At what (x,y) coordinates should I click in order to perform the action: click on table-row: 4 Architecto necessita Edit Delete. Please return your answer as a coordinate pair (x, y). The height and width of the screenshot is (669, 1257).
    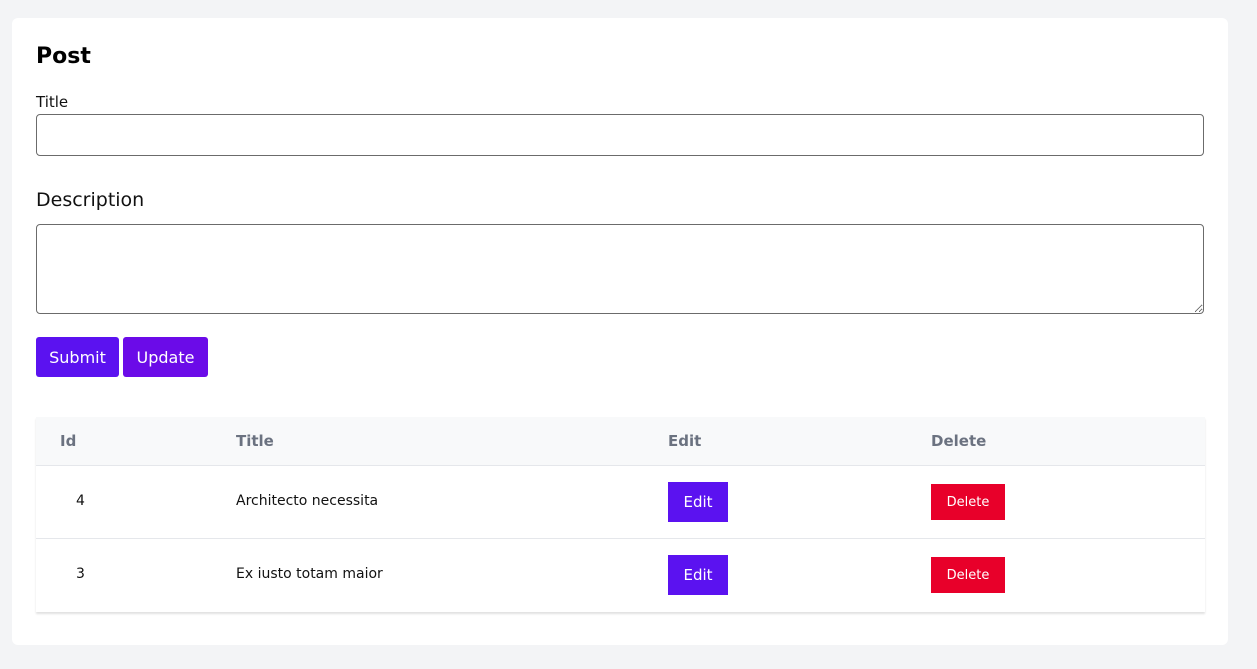
    Looking at the image, I should click on (620, 502).